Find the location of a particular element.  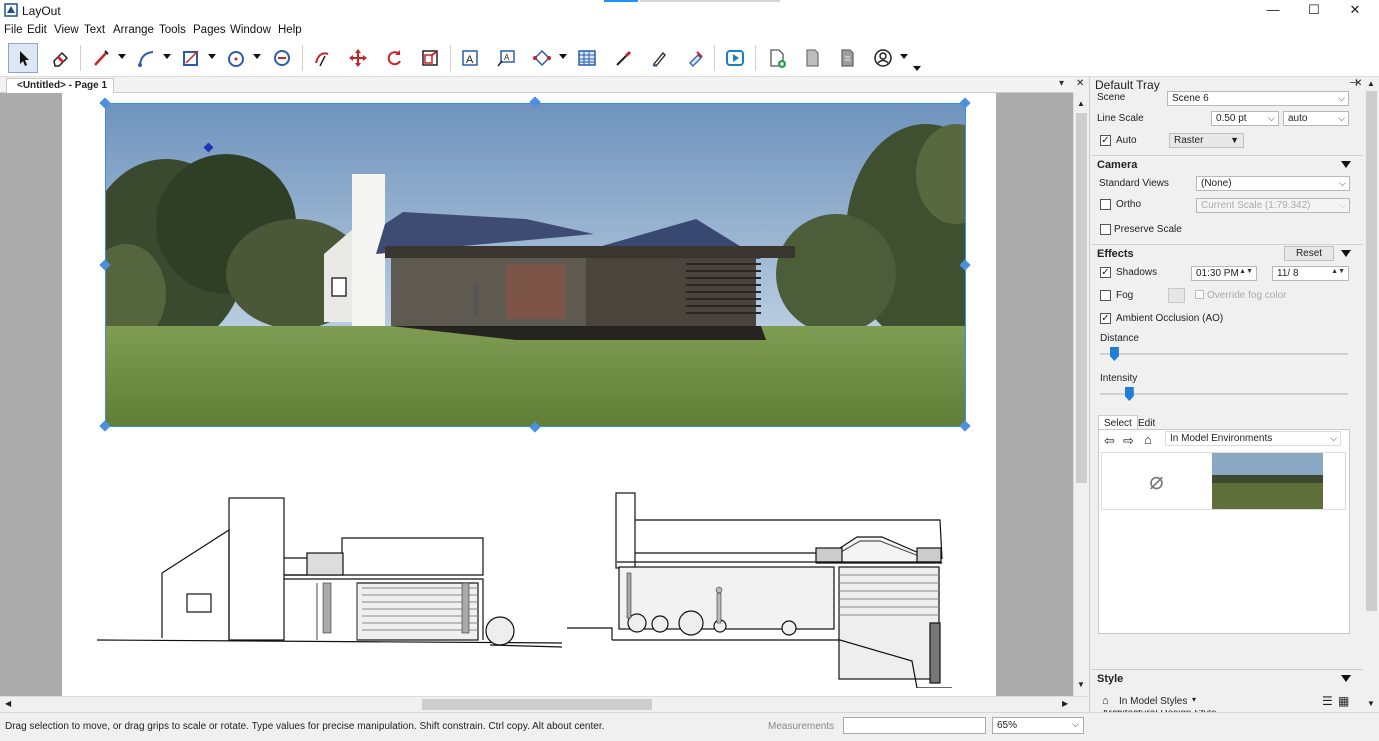

home-icon: ⌂ is located at coordinates (1148, 439).